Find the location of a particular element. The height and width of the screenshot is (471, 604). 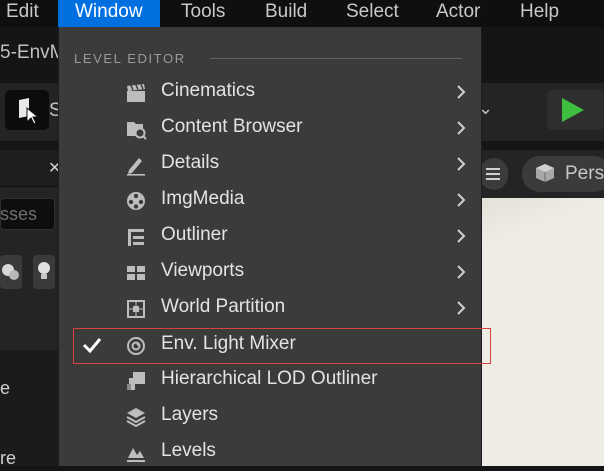

mode-select-button is located at coordinates (27, 110).